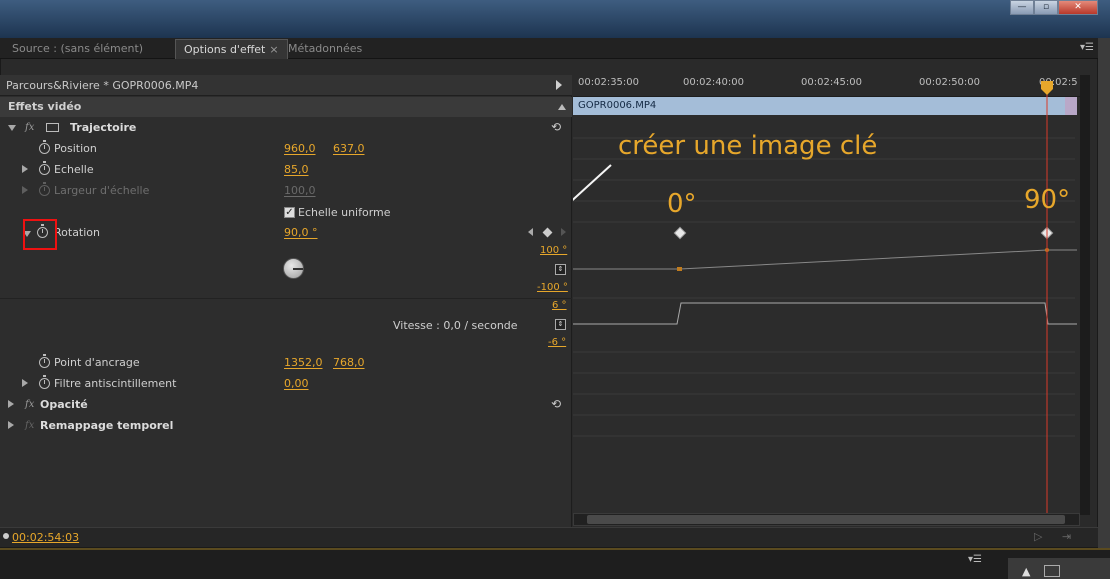 The height and width of the screenshot is (579, 1110). Describe the element at coordinates (344, 212) in the screenshot. I see `uniform-scale-label: Echelle uniforme` at that location.